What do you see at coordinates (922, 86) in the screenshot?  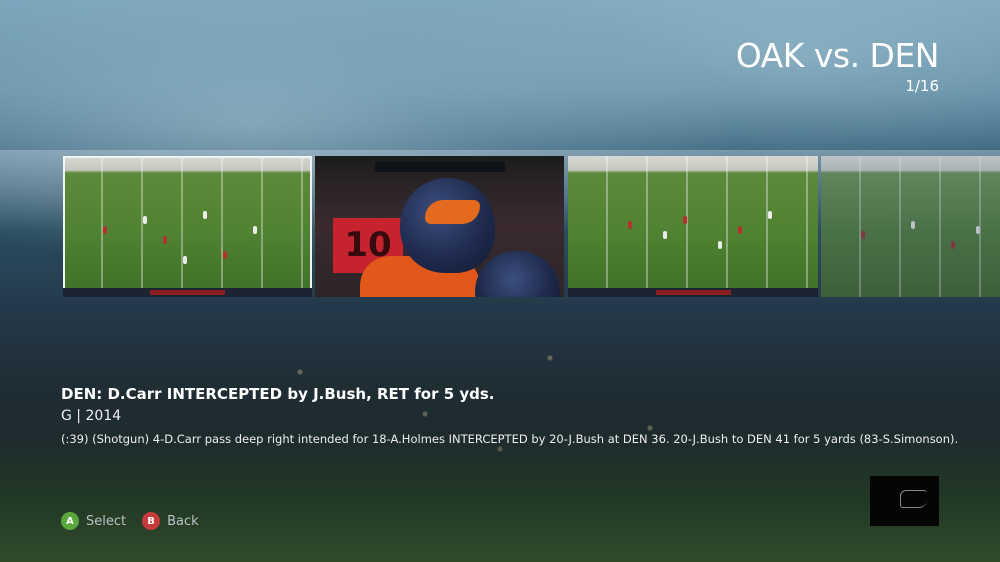 I see `page-counter: 1/16` at bounding box center [922, 86].